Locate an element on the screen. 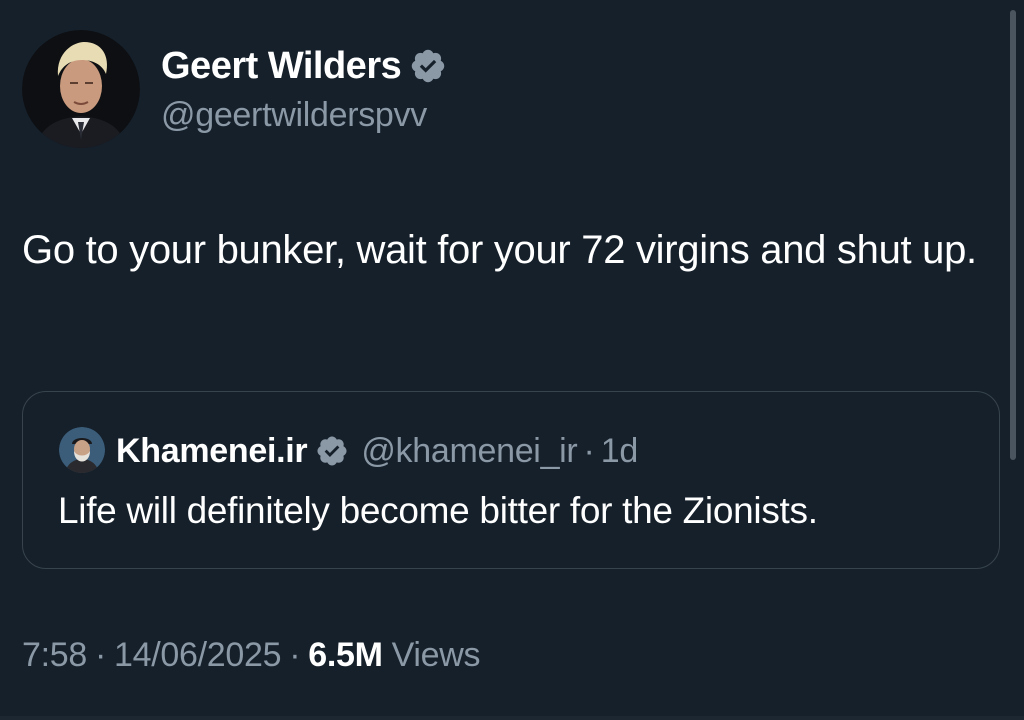 This screenshot has width=1024, height=720. author-display-name: Geert Wilders is located at coordinates (281, 66).